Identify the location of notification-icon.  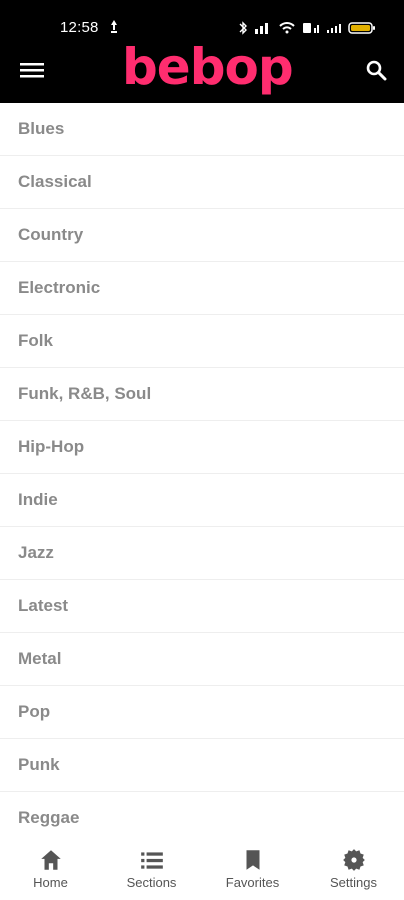
(114, 26).